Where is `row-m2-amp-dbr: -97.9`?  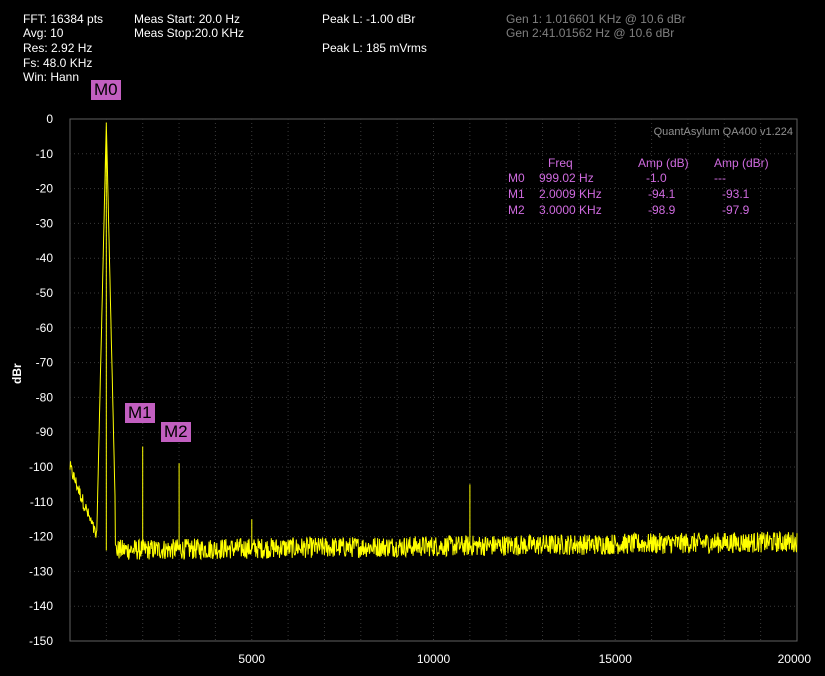
row-m2-amp-dbr: -97.9 is located at coordinates (736, 210).